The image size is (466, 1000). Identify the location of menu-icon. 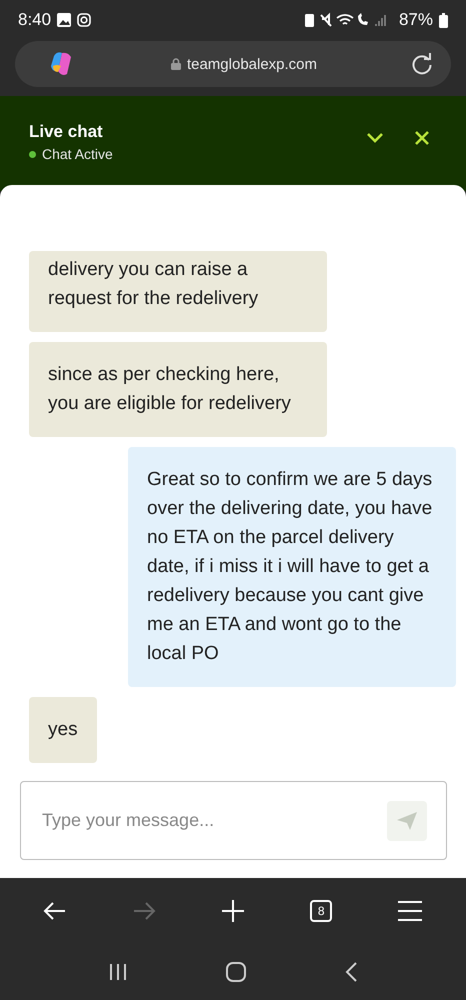
(410, 911).